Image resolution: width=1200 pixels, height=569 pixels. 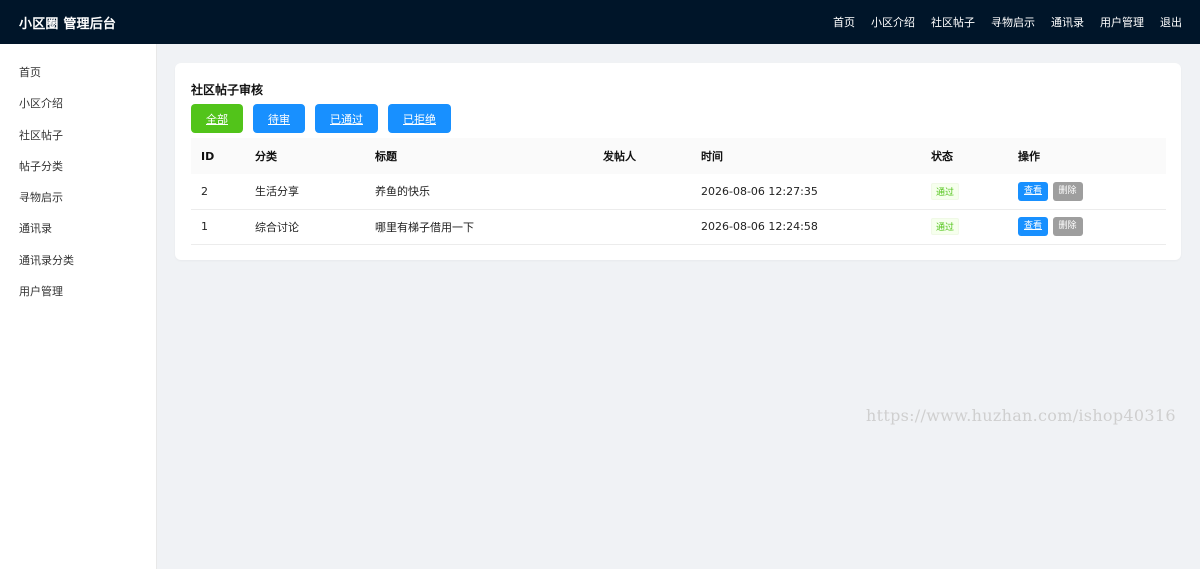 What do you see at coordinates (277, 192) in the screenshot?
I see `cell-category: 生活分享` at bounding box center [277, 192].